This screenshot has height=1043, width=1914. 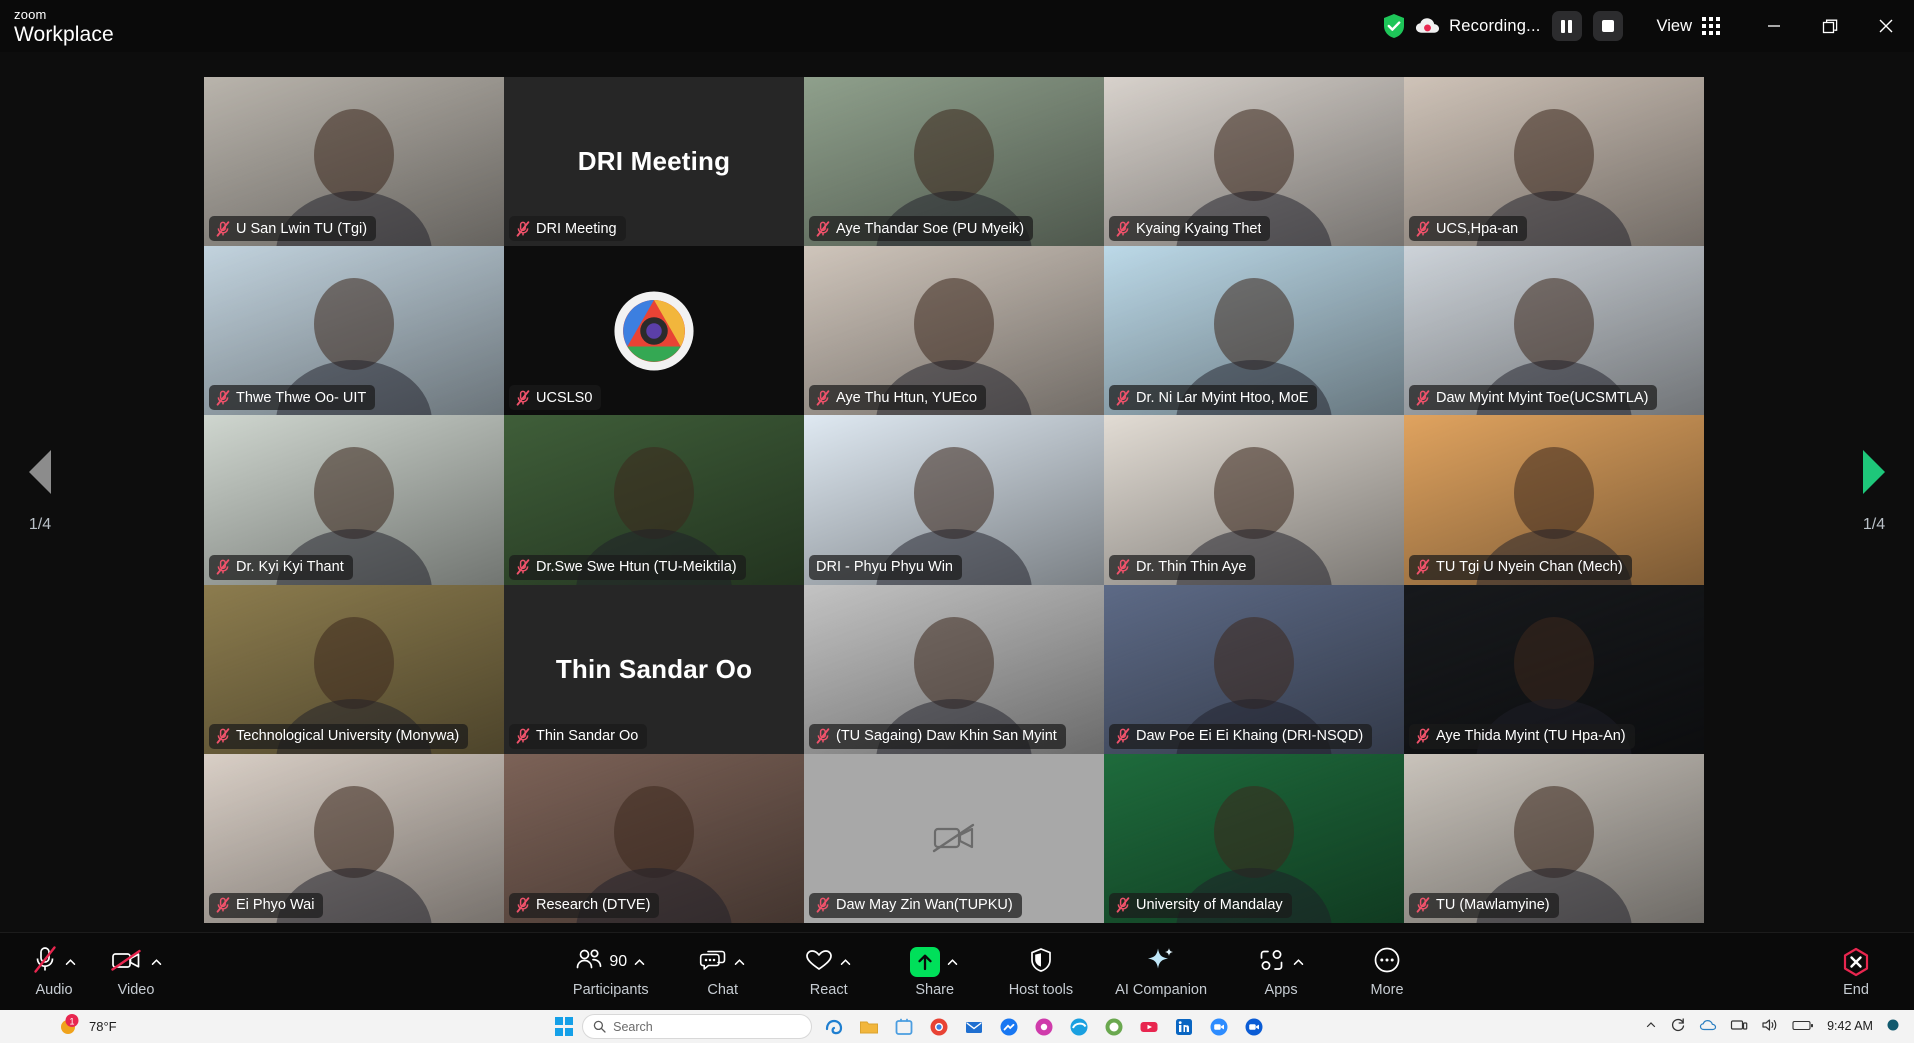 What do you see at coordinates (845, 962) in the screenshot?
I see `react-caret-icon` at bounding box center [845, 962].